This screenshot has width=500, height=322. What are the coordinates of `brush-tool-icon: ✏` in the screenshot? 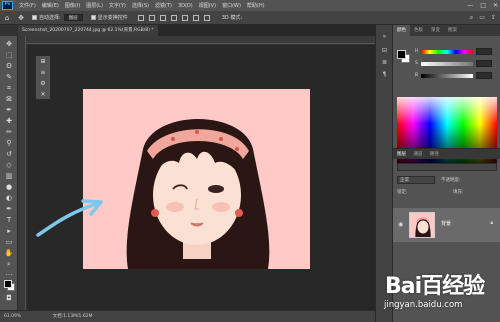 It's located at (9, 132).